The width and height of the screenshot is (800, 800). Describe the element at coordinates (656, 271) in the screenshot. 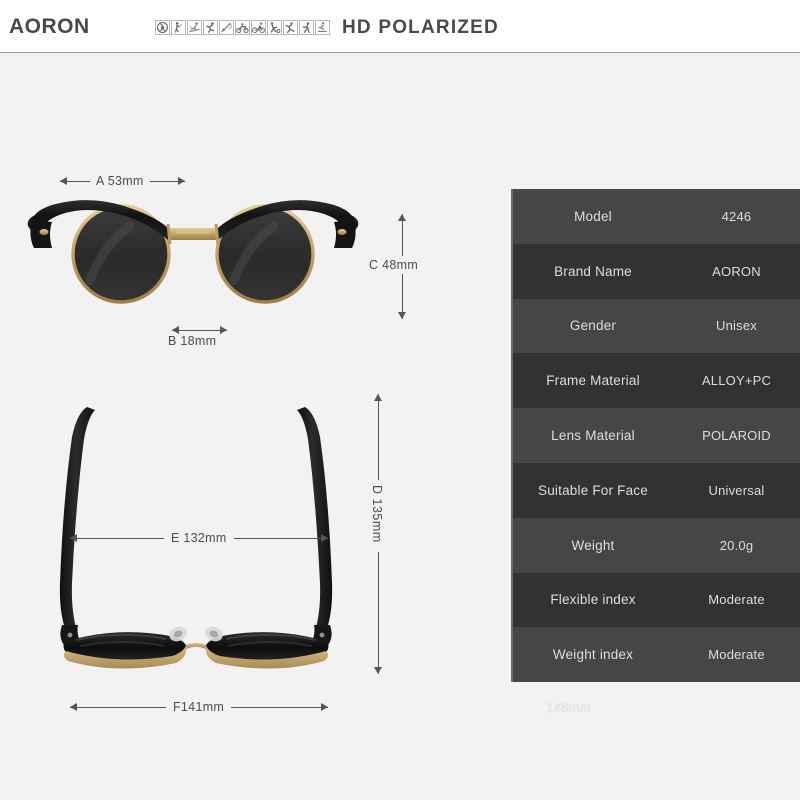

I see `table-row: Brand Name AORON` at that location.